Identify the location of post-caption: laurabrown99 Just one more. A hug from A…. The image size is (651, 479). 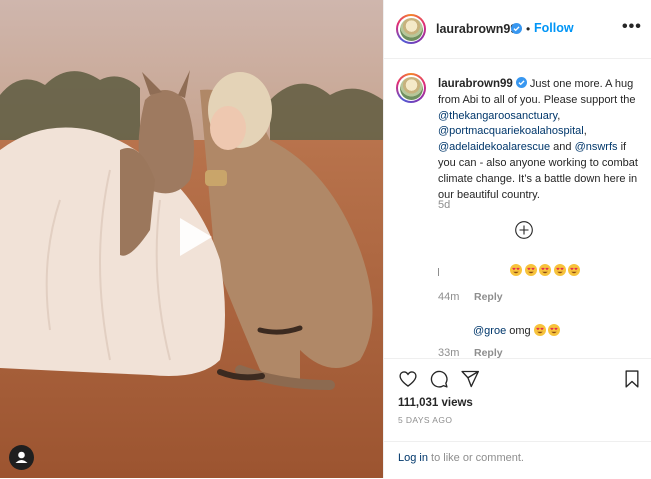
(540, 140).